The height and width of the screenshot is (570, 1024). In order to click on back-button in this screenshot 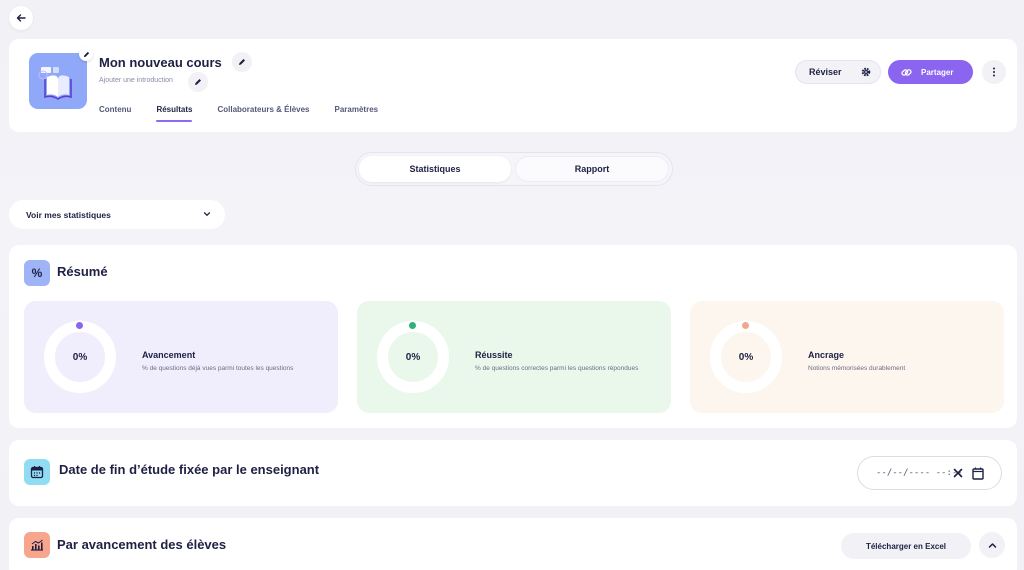, I will do `click(21, 18)`.